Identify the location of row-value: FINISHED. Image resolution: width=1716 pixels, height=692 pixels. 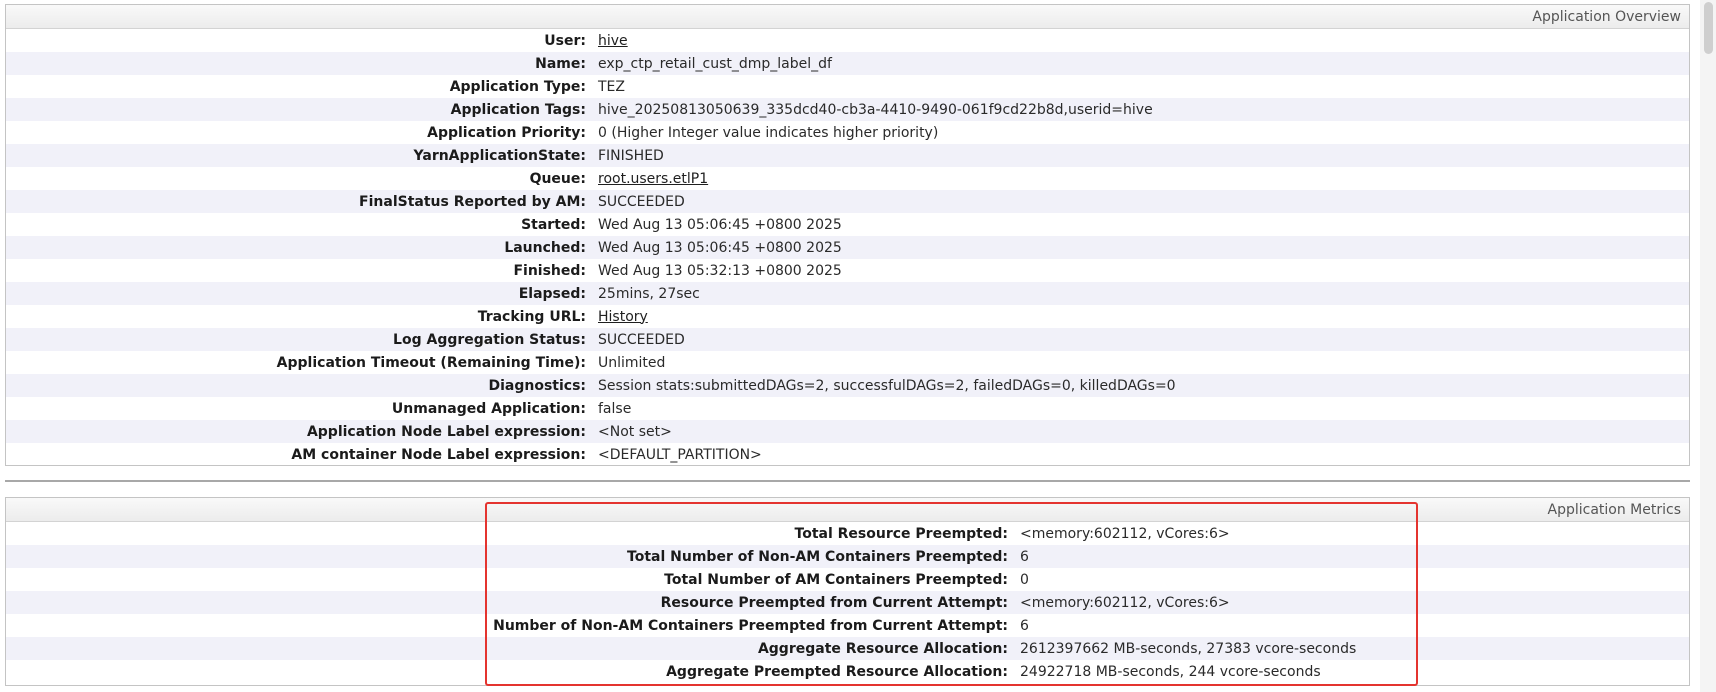
(631, 155).